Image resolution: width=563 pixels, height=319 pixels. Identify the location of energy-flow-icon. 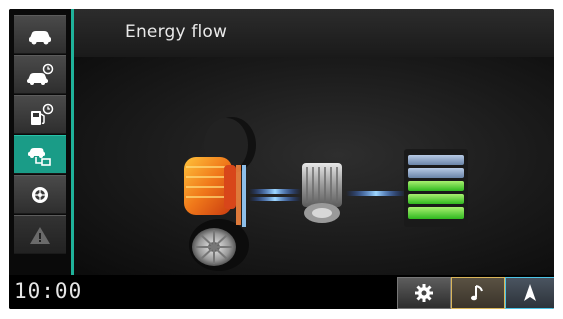
(39, 156).